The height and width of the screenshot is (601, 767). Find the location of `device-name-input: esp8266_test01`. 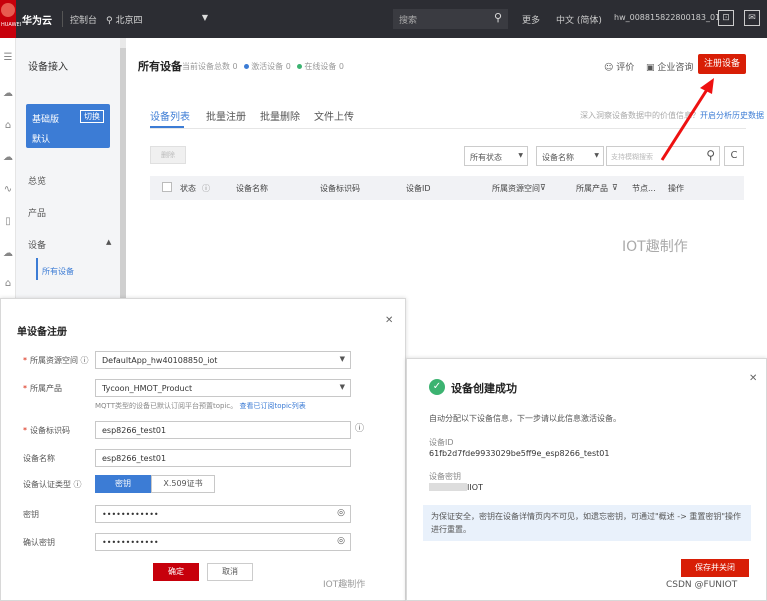

device-name-input: esp8266_test01 is located at coordinates (223, 458).